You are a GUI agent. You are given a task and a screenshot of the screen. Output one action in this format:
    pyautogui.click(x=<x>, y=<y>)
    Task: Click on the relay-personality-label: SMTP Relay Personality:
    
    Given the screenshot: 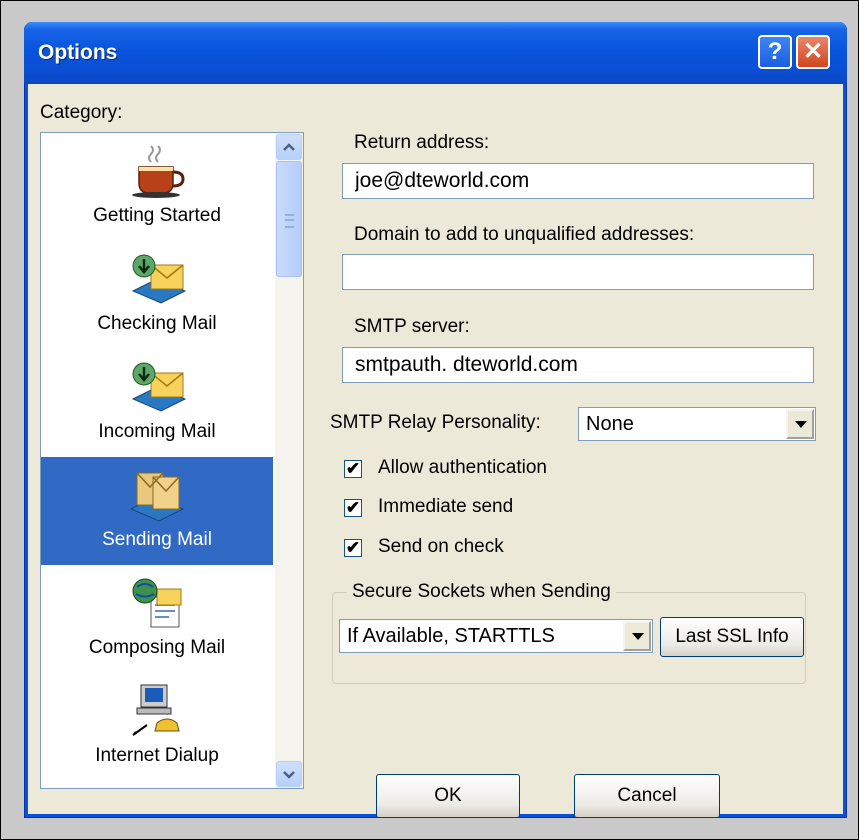 What is the action you would take?
    pyautogui.click(x=435, y=422)
    